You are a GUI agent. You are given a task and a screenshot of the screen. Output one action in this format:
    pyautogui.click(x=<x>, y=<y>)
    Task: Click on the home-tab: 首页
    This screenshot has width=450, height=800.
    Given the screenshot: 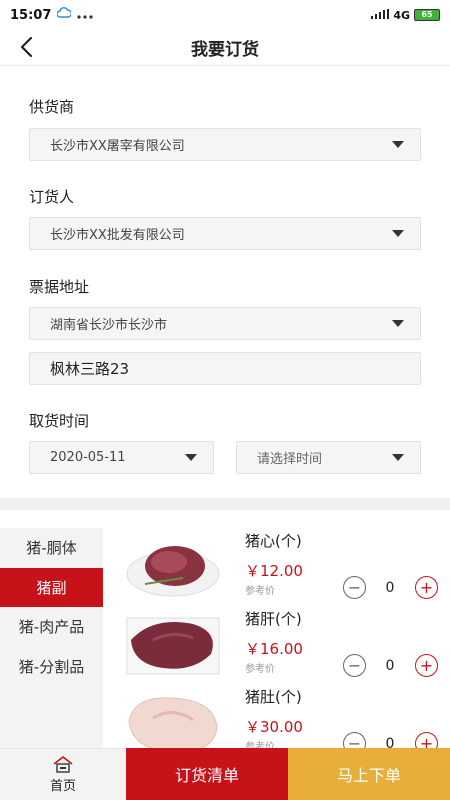 What is the action you would take?
    pyautogui.click(x=63, y=774)
    